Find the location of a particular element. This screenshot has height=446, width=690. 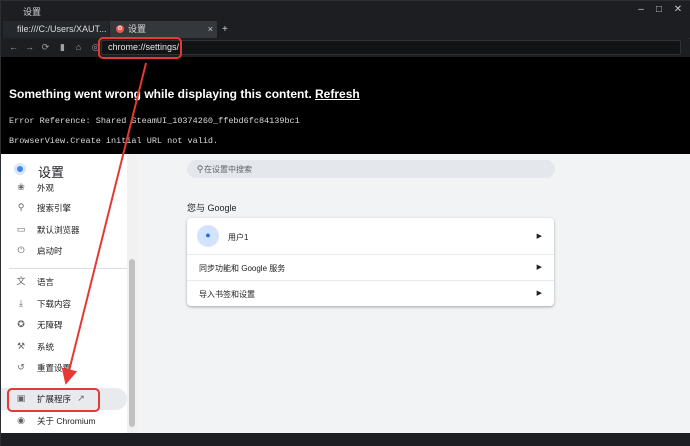

bookmark-icon: ▮ is located at coordinates (62, 47).